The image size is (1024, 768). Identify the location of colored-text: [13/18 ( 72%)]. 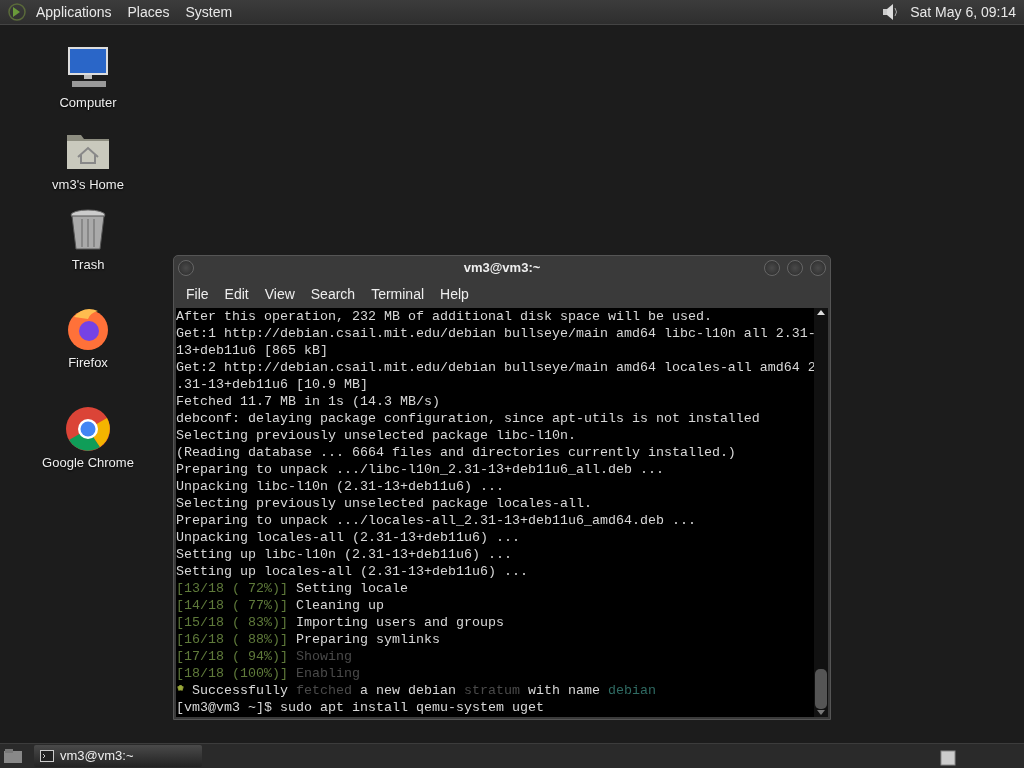
(232, 588).